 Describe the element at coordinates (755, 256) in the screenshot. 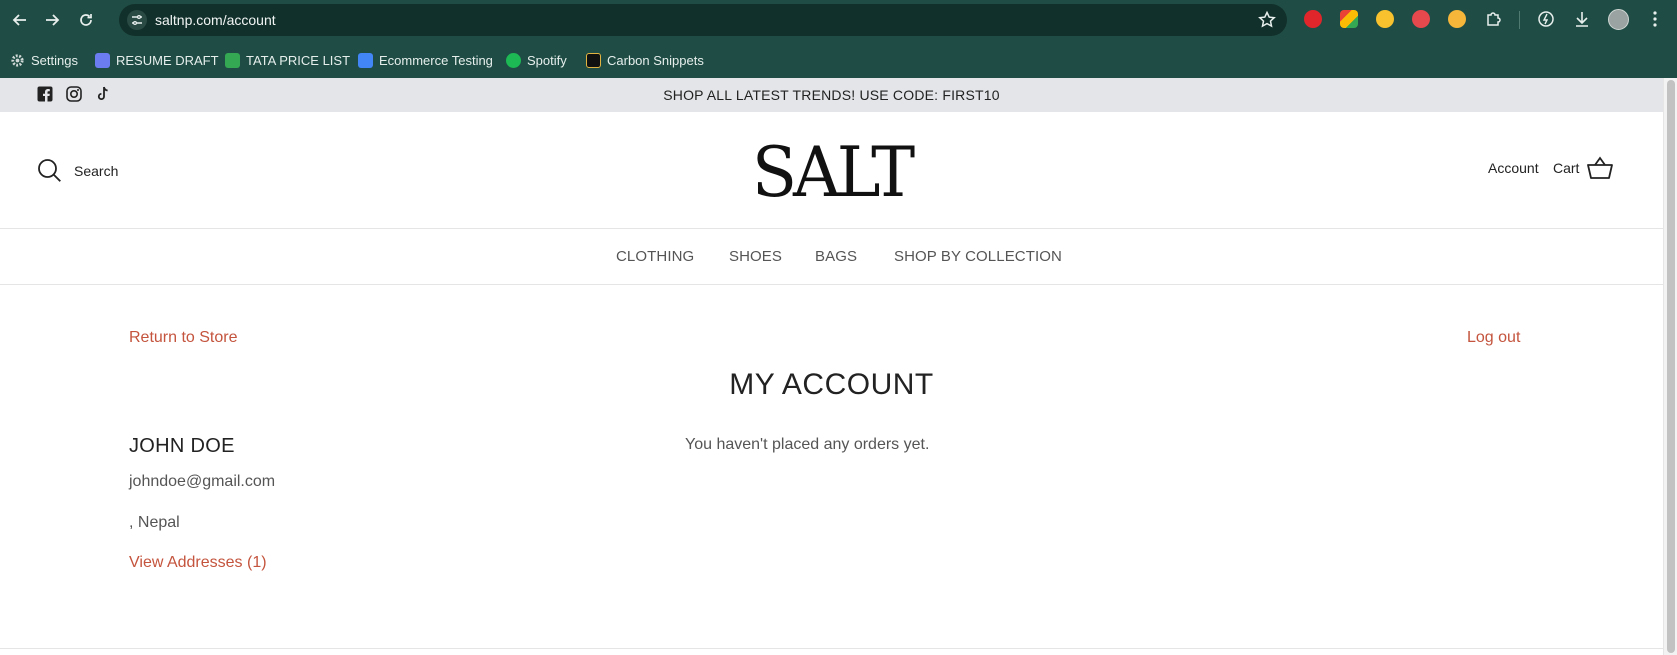

I see `menu-item-shoes: SHOES` at that location.